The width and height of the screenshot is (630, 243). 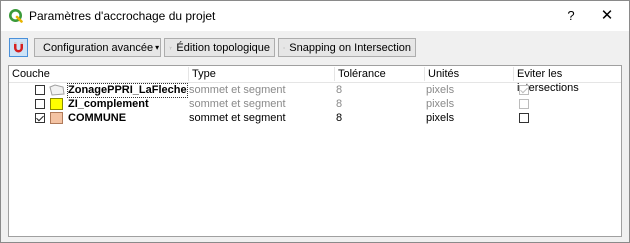 I want to click on title-bar: Paramètres d'accrochage du projet ? ✕, so click(x=315, y=16).